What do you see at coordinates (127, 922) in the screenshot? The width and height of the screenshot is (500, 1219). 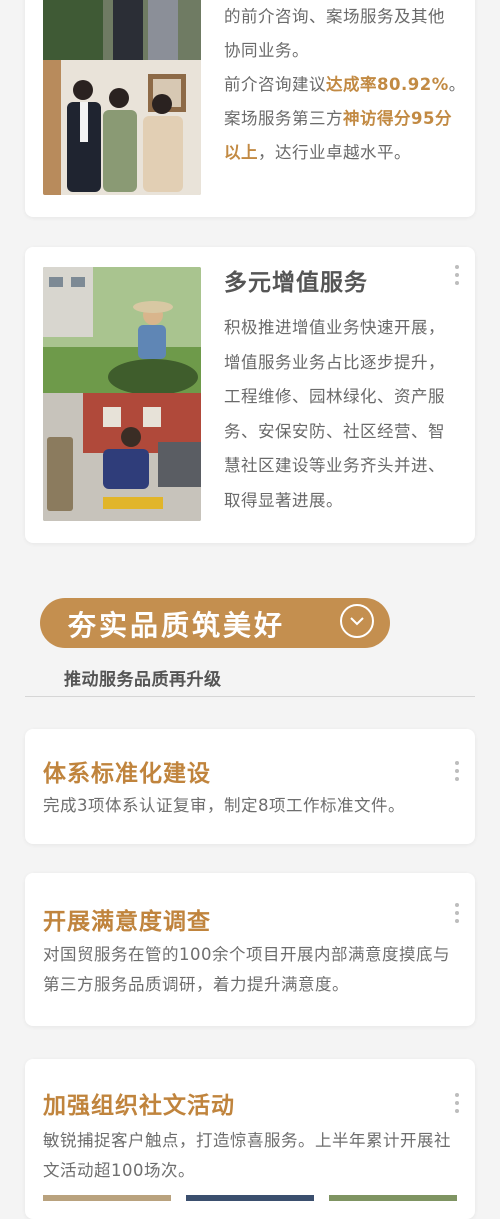 I see `satisfaction-survey-title: 开展满意度调查` at bounding box center [127, 922].